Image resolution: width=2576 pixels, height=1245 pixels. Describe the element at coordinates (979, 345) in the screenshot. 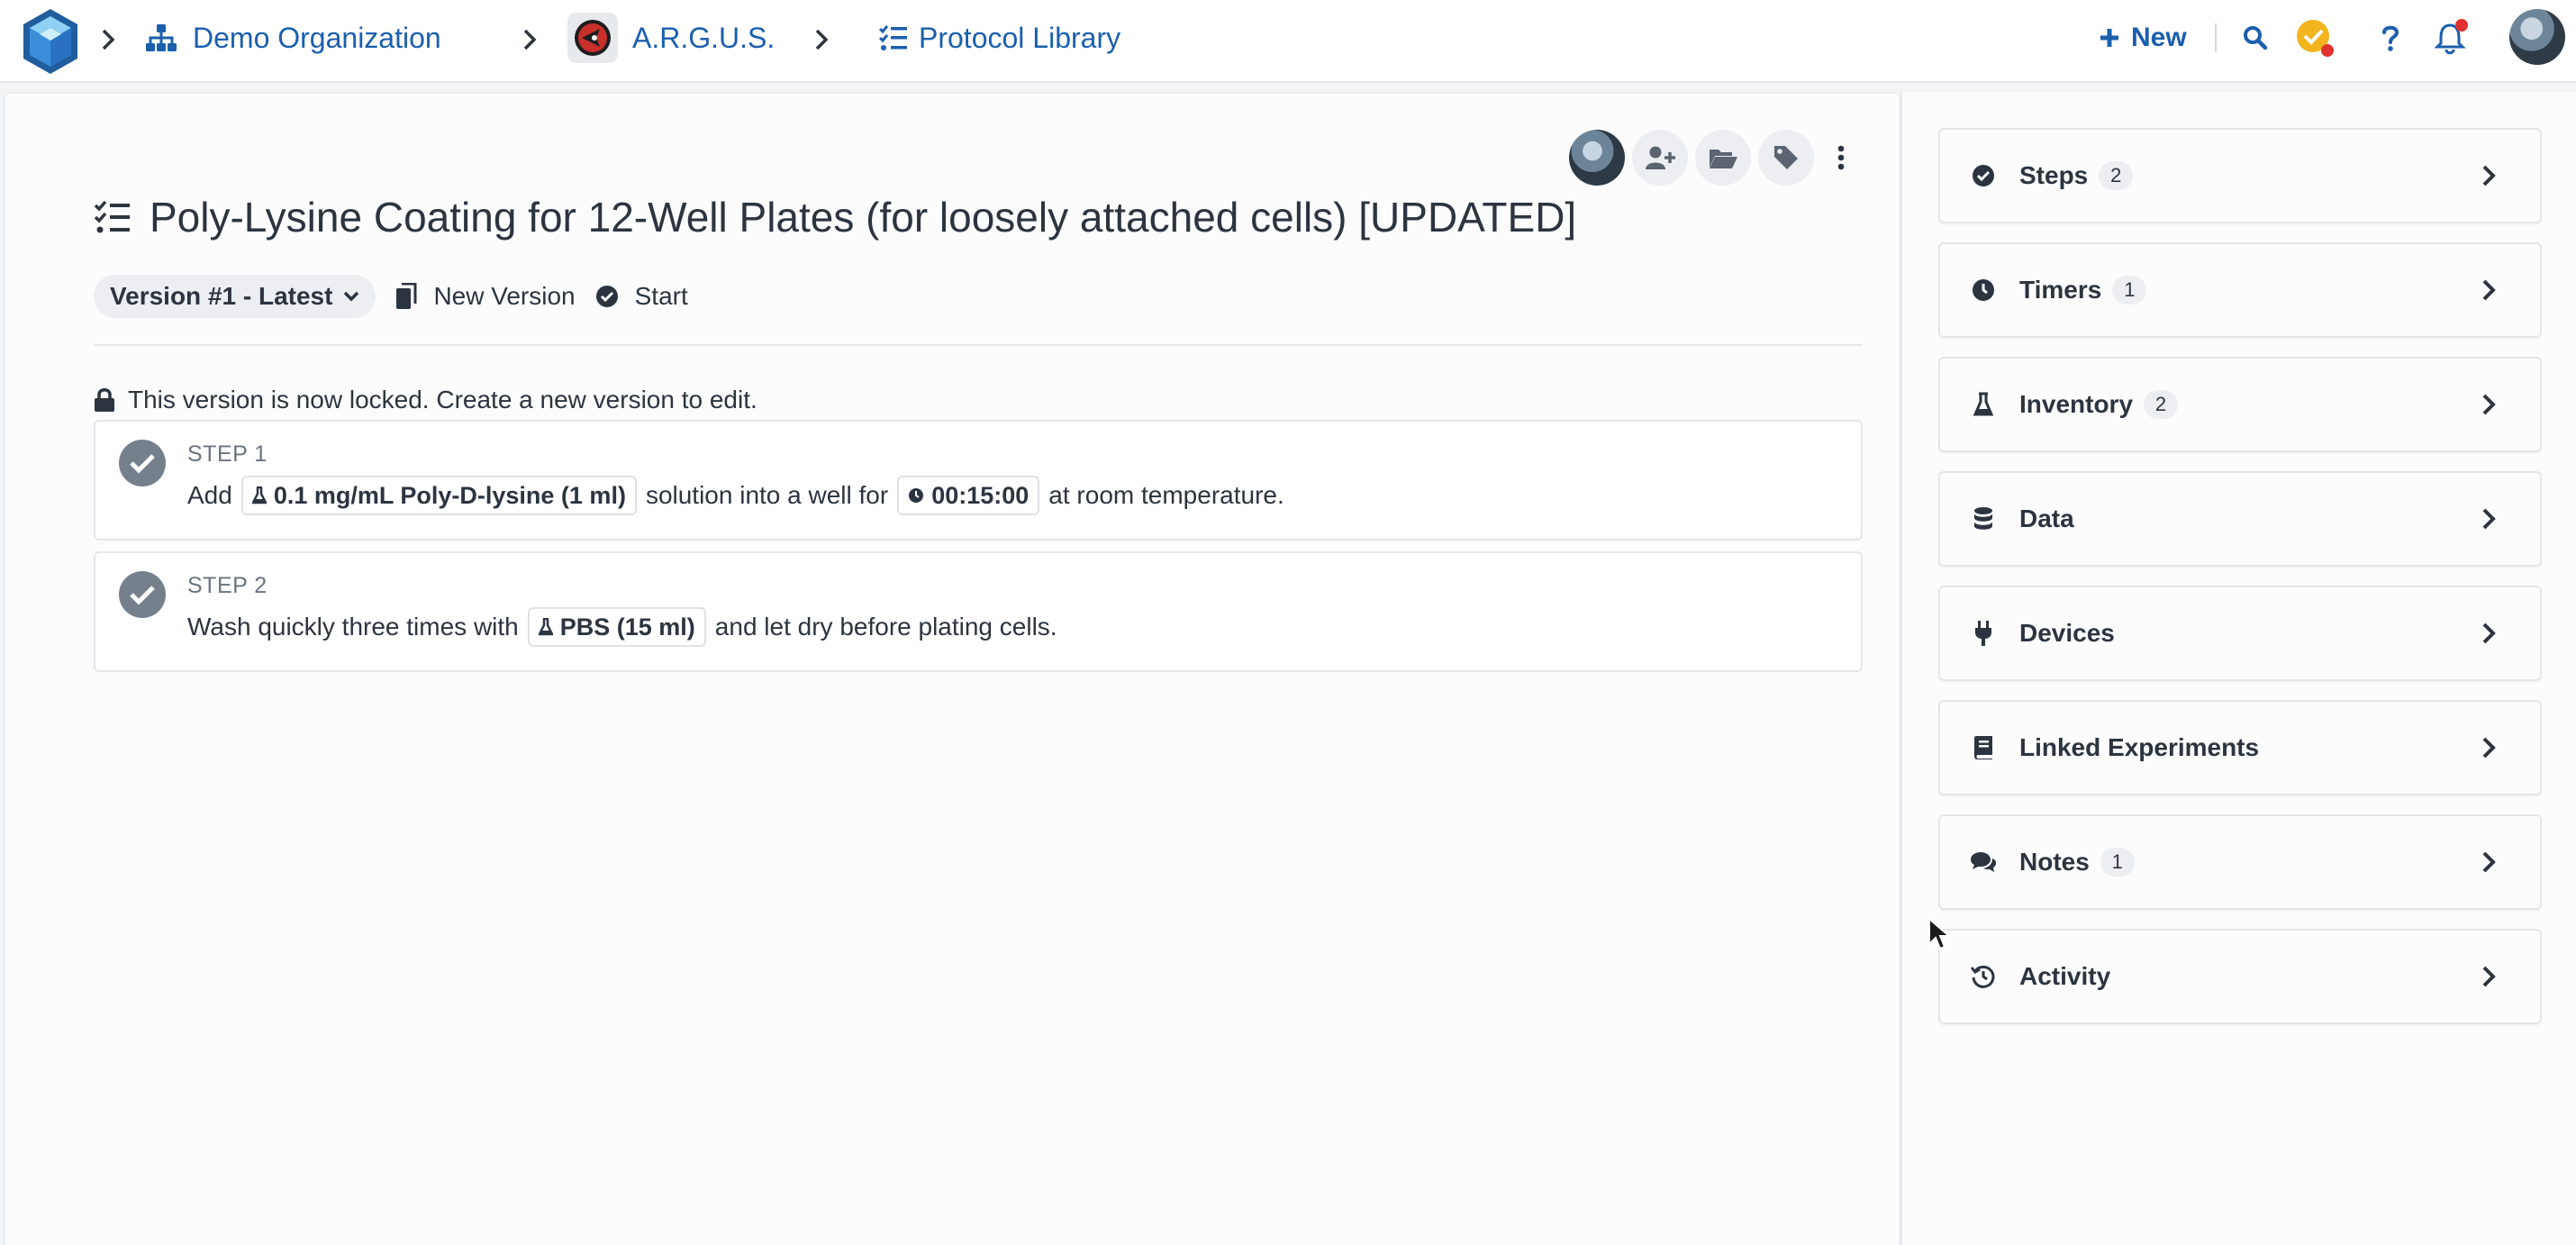

I see `section-divider` at that location.